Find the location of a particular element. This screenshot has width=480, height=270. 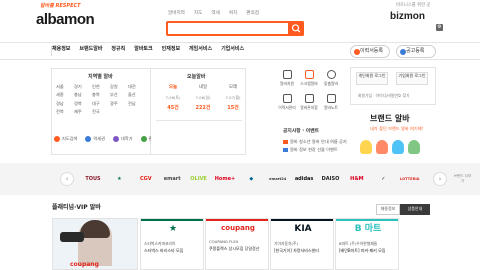

brand-logo-hm: H&M is located at coordinates (357, 179).